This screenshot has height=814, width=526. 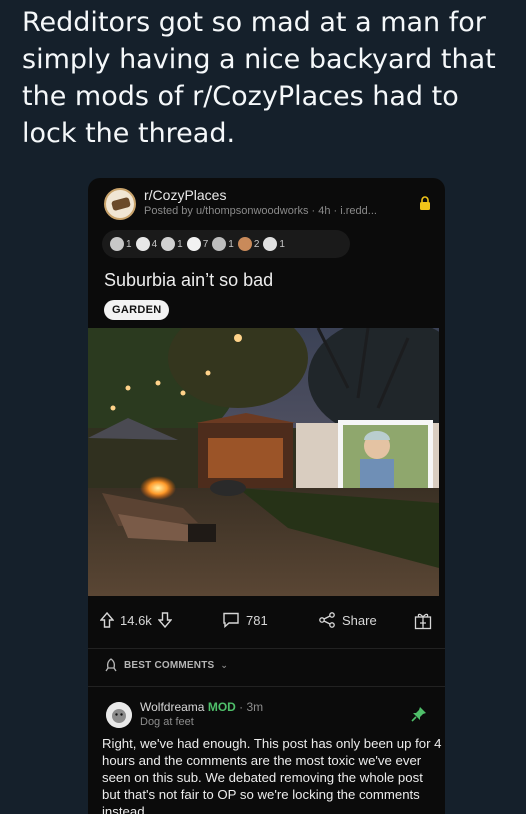 I want to click on share-label: Share, so click(x=359, y=620).